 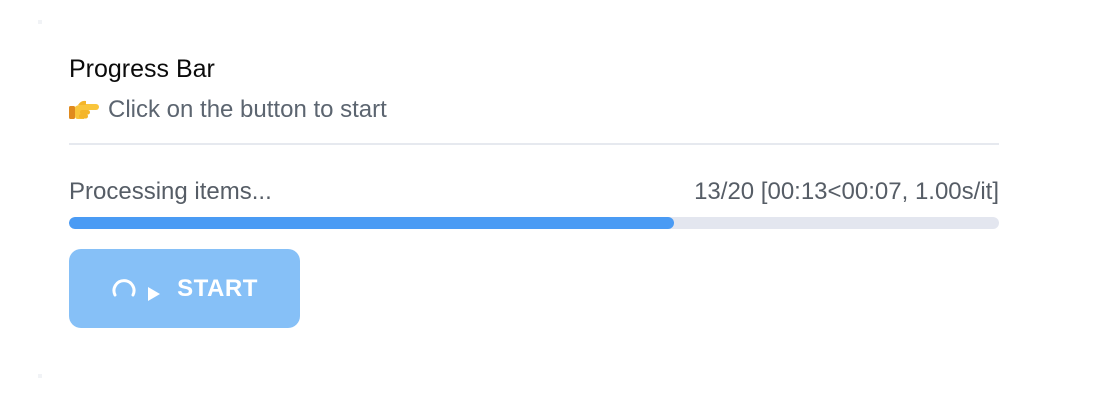 I want to click on progress-bar, so click(x=534, y=223).